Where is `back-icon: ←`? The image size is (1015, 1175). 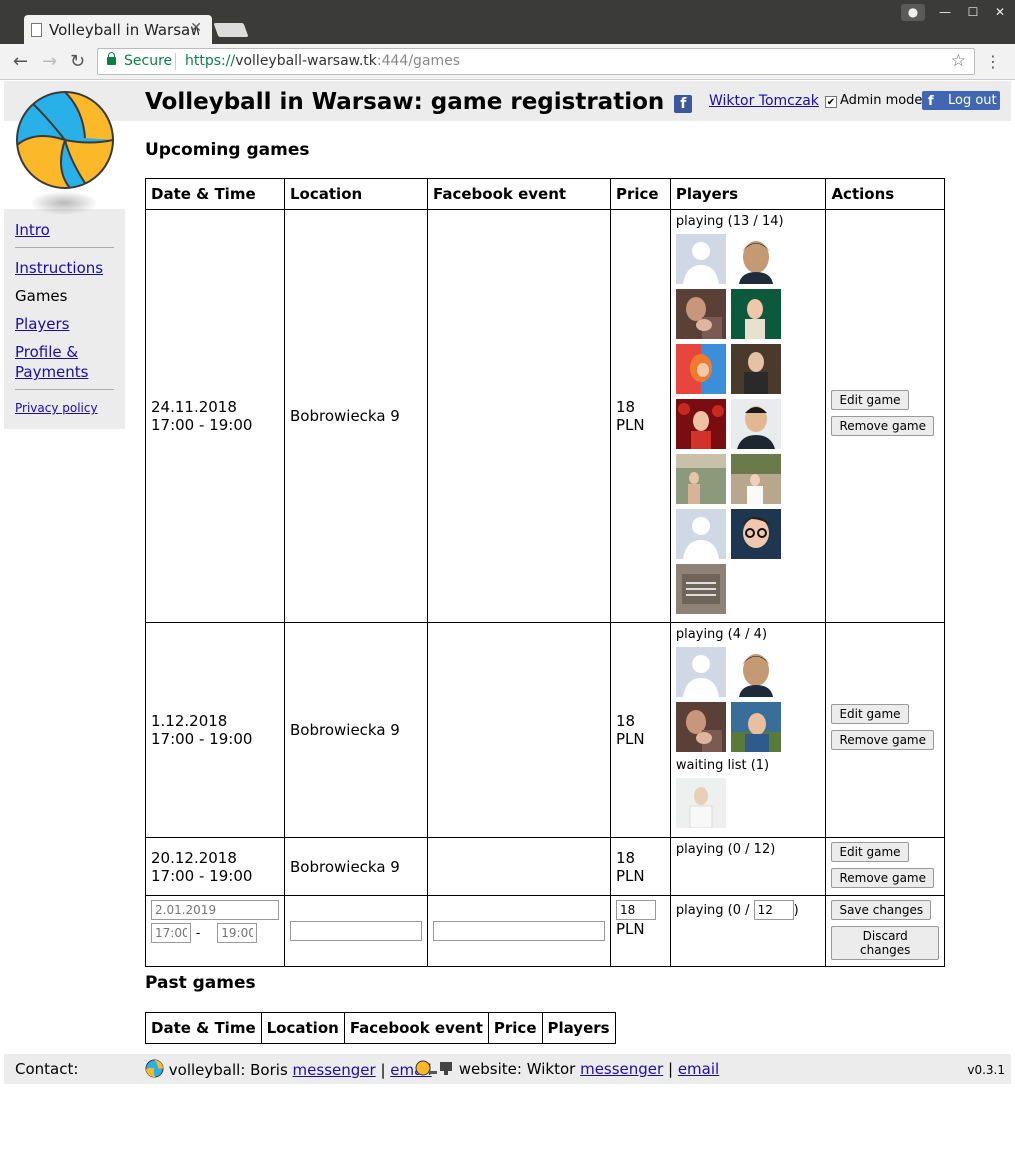
back-icon: ← is located at coordinates (20, 61).